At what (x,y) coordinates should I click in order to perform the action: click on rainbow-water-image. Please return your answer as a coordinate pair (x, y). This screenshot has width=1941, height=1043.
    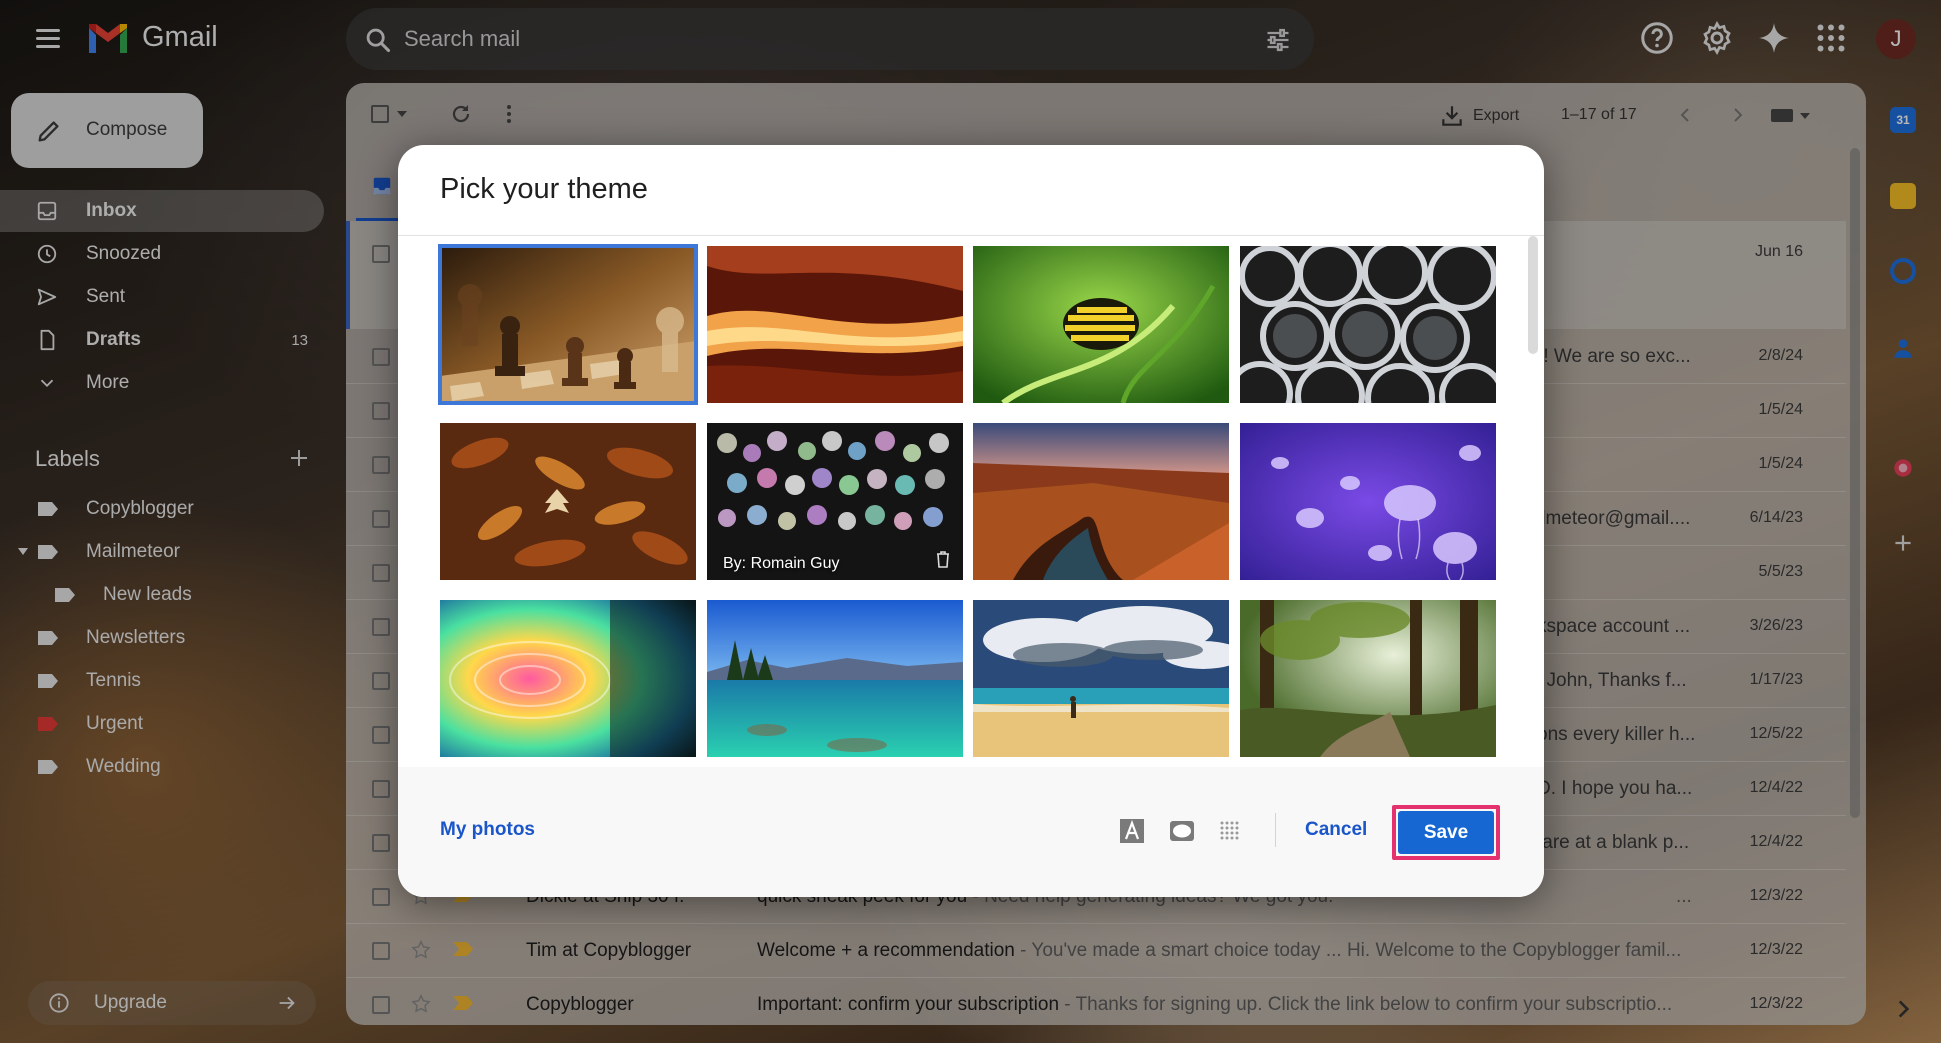
    Looking at the image, I should click on (568, 678).